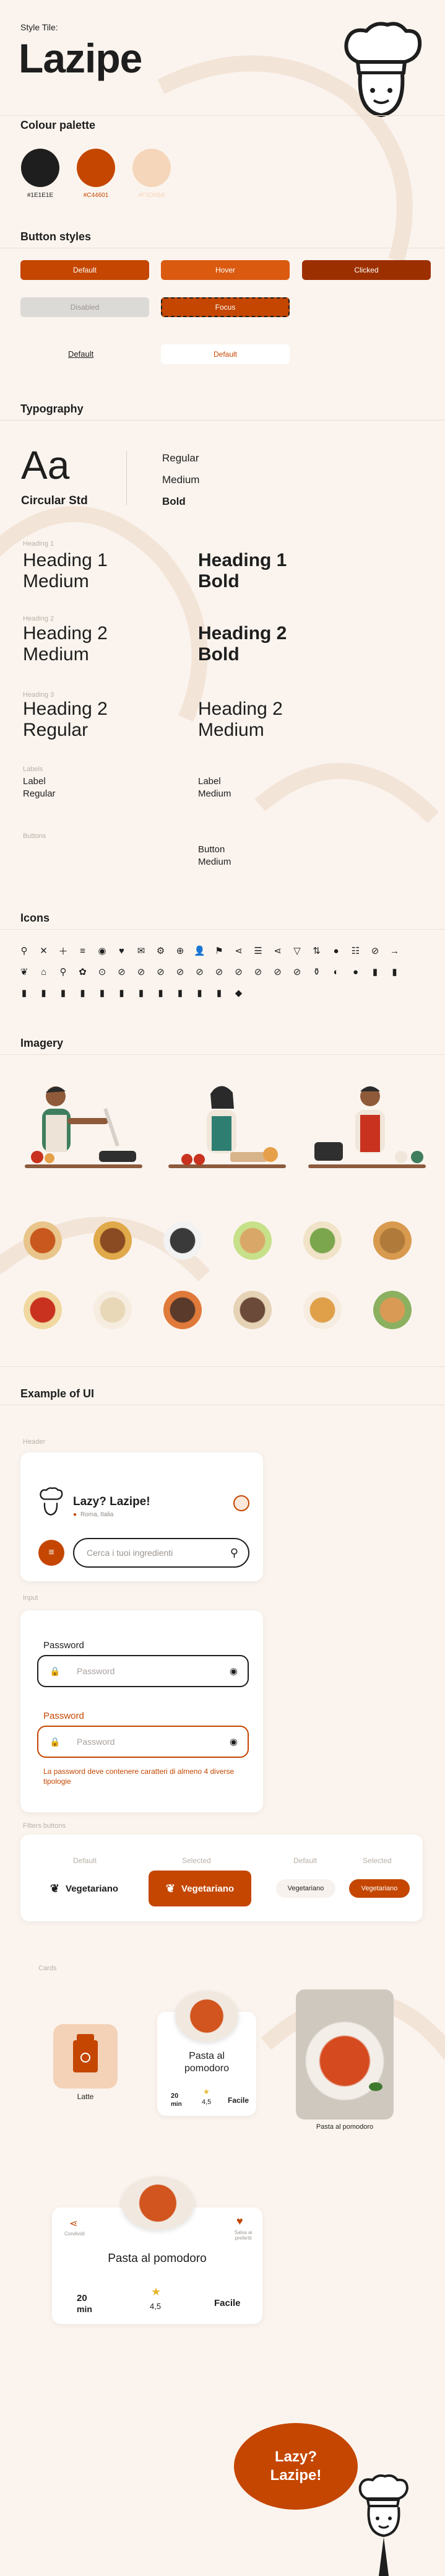  What do you see at coordinates (80, 354) in the screenshot?
I see `button-link-default: Default` at bounding box center [80, 354].